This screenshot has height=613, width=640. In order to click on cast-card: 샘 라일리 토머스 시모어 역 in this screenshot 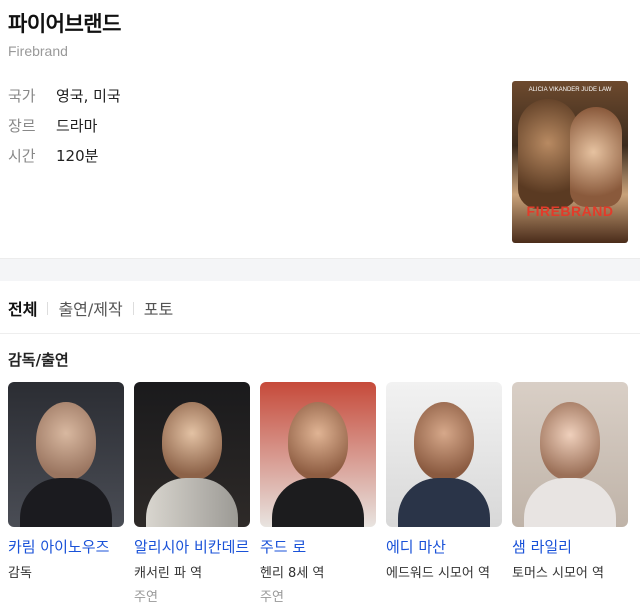, I will do `click(570, 493)`.